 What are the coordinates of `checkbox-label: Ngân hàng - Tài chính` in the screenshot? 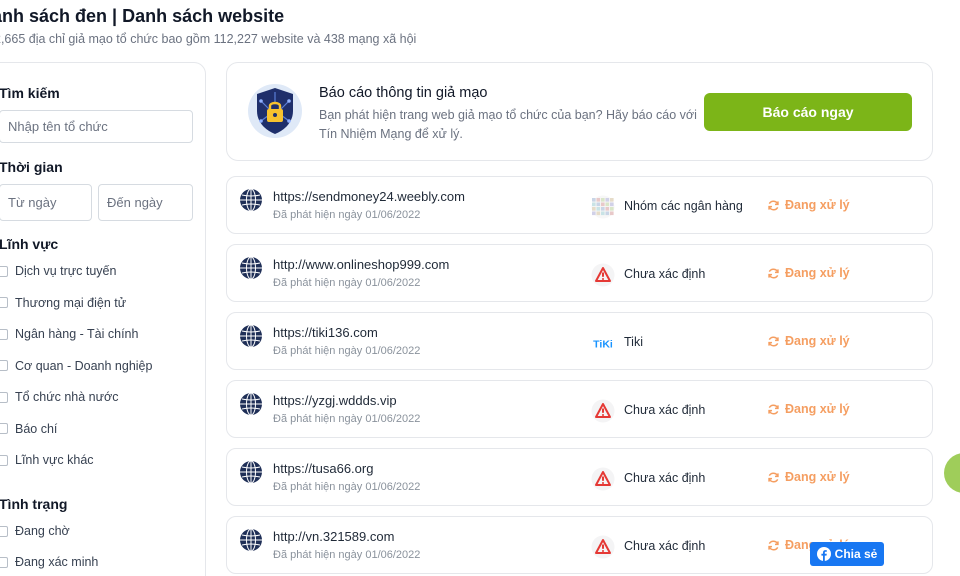 It's located at (77, 334).